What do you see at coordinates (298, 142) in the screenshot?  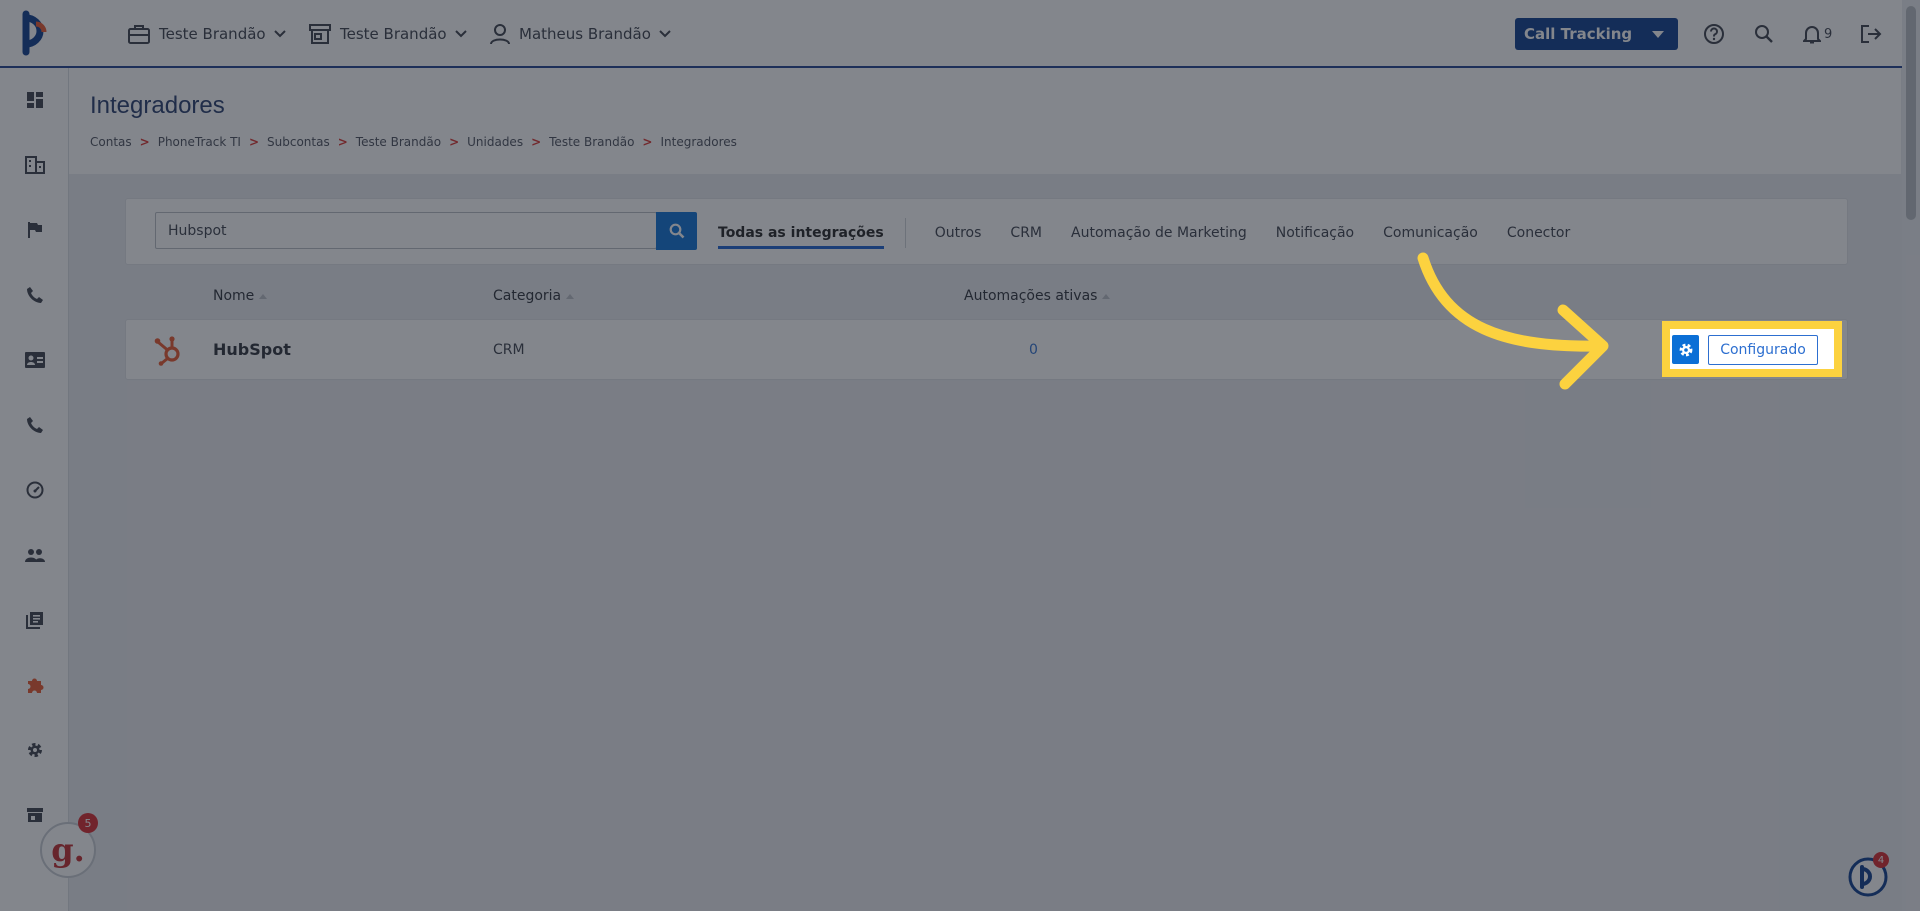 I see `breadcrumb-item: Subcontas` at bounding box center [298, 142].